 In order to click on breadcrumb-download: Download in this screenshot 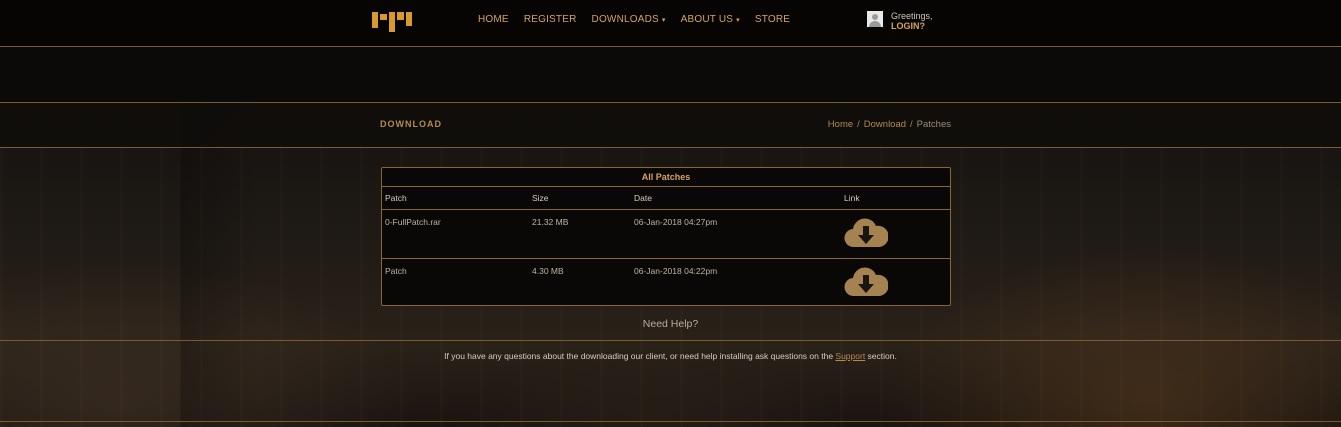, I will do `click(885, 124)`.